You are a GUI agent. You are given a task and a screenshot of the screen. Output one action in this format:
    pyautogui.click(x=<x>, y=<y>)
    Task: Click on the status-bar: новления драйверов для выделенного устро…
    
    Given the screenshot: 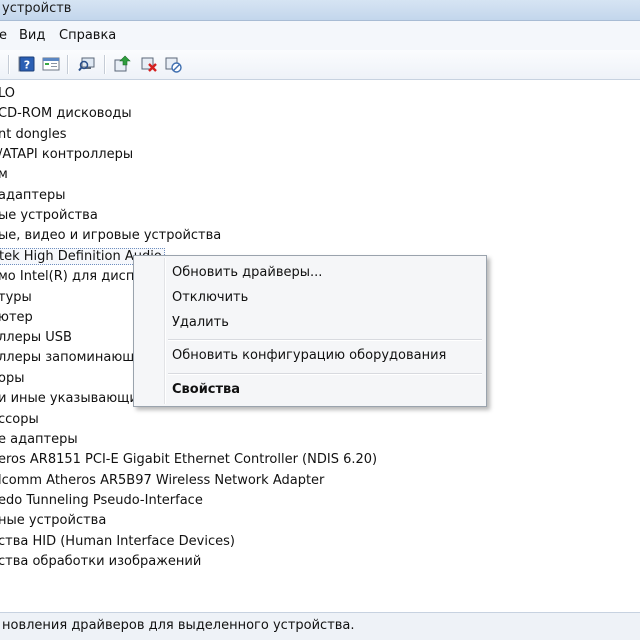 What is the action you would take?
    pyautogui.click(x=320, y=626)
    